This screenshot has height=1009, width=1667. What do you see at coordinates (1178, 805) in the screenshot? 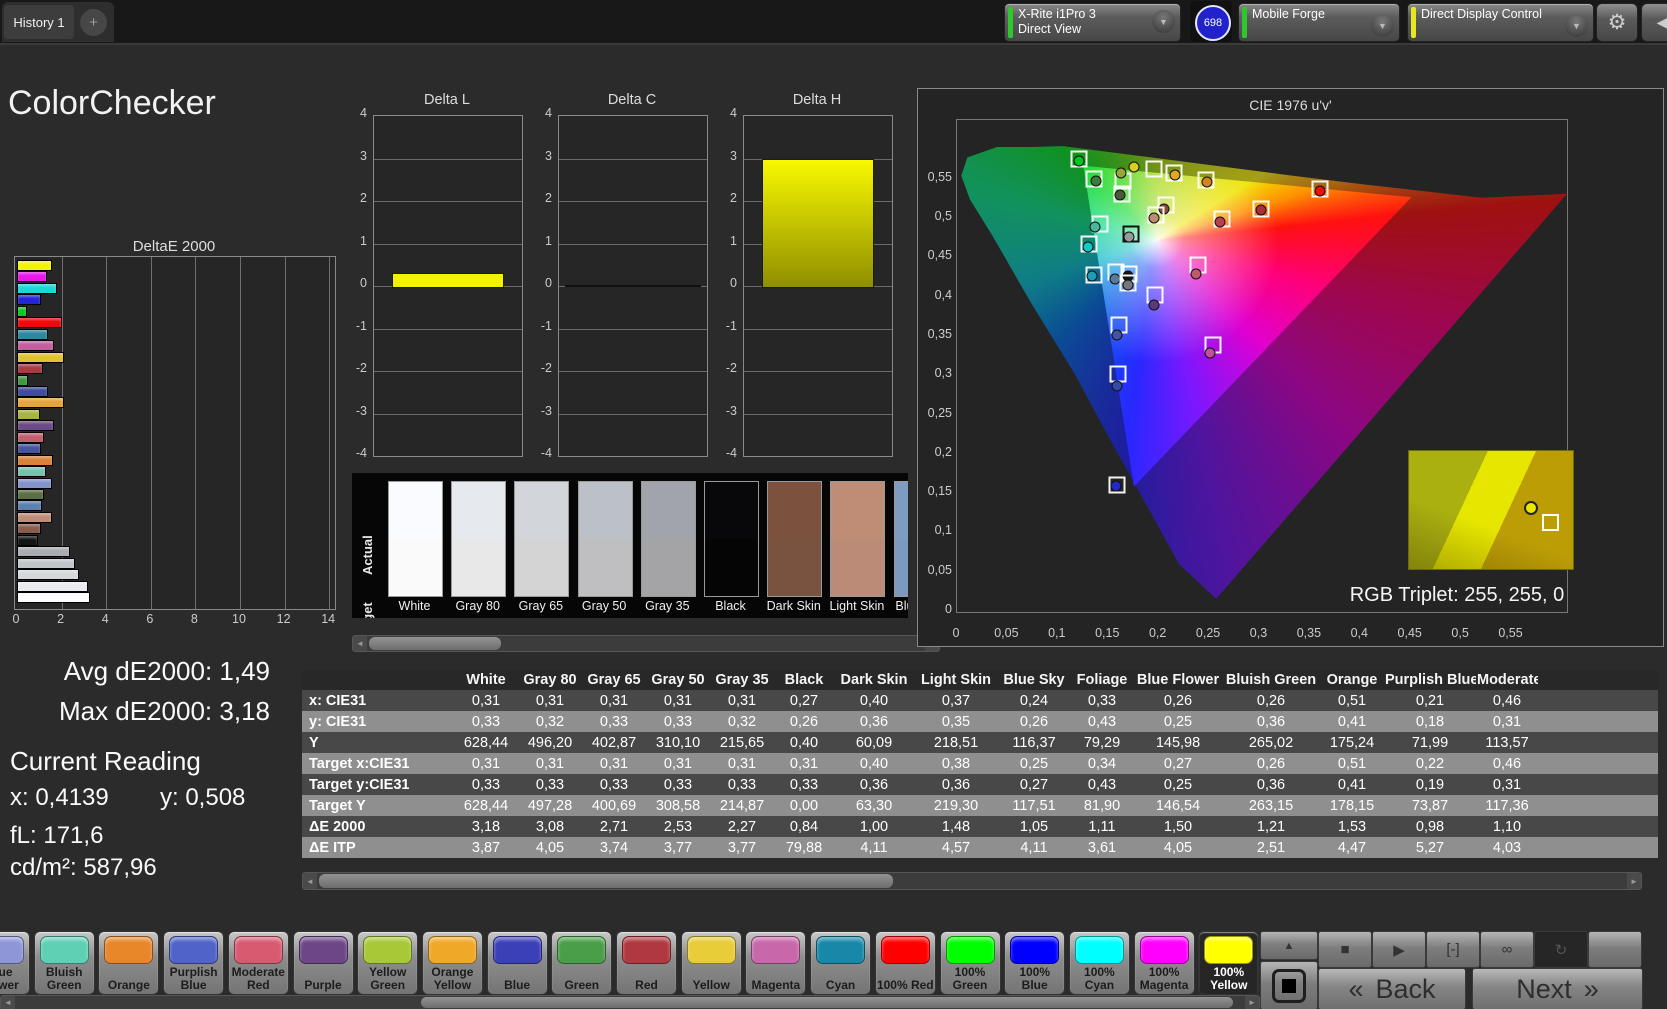
I see `table-cell: 146,54` at bounding box center [1178, 805].